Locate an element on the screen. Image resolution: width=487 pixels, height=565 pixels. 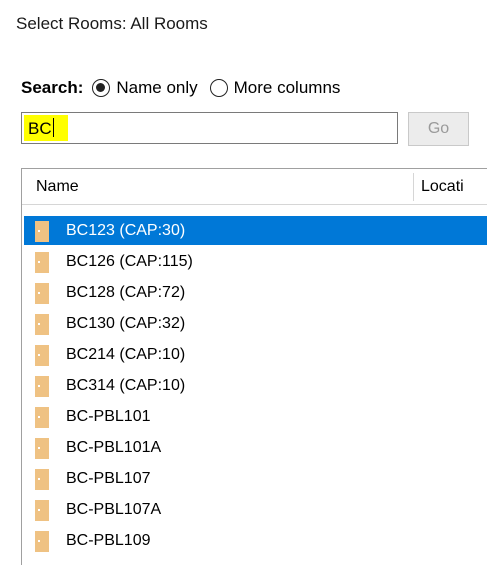
radio-more-columns-label: More columns is located at coordinates (287, 87).